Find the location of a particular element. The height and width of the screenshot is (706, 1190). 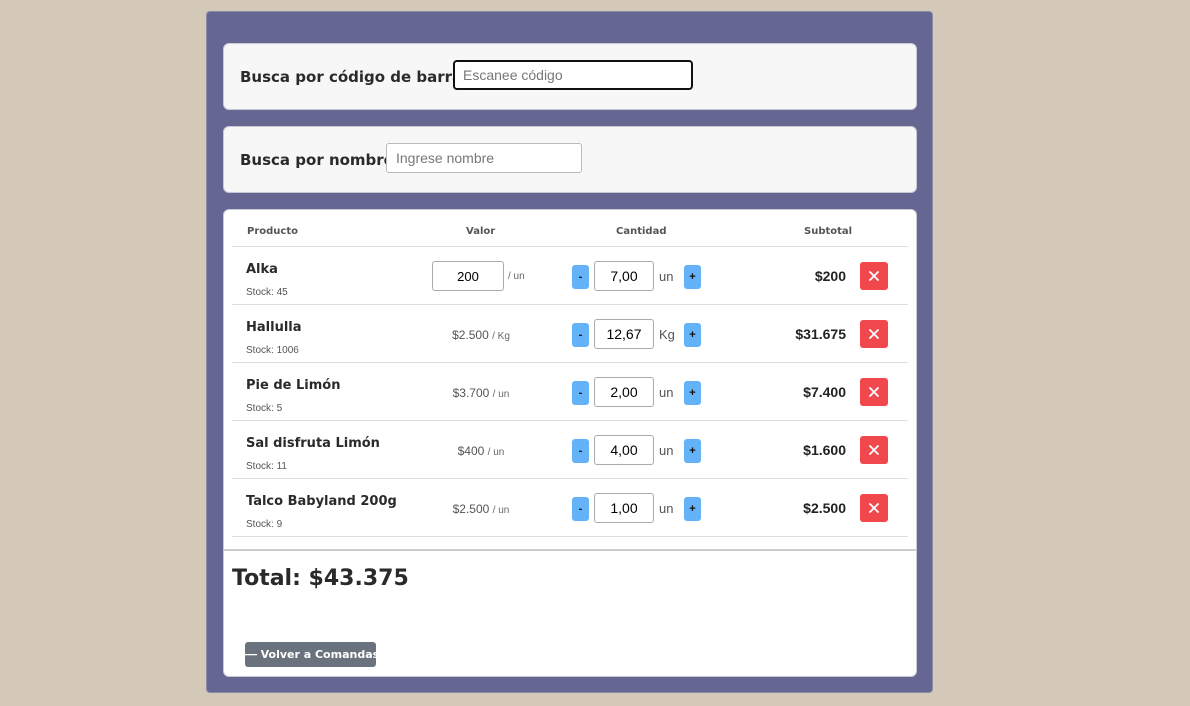

product-price: $2.500 / un is located at coordinates (481, 509).